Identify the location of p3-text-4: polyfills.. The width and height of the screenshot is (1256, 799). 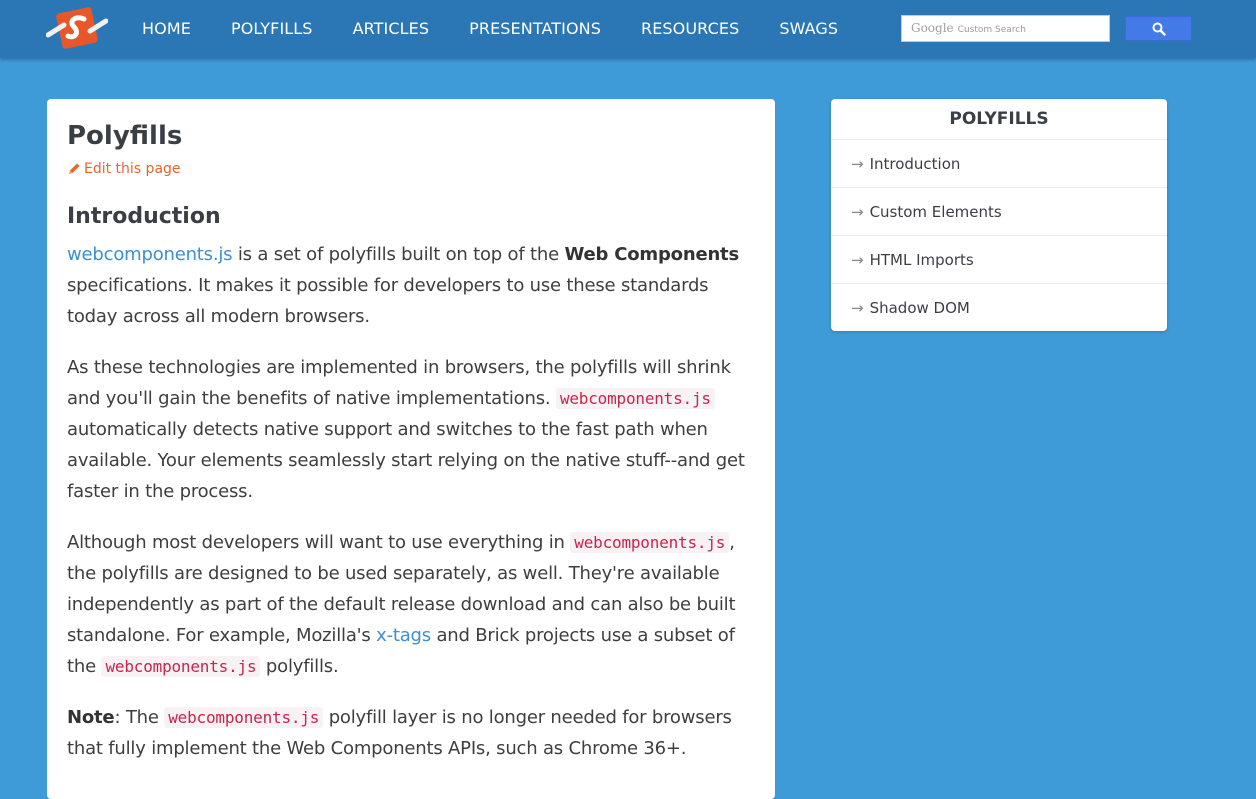
(299, 666).